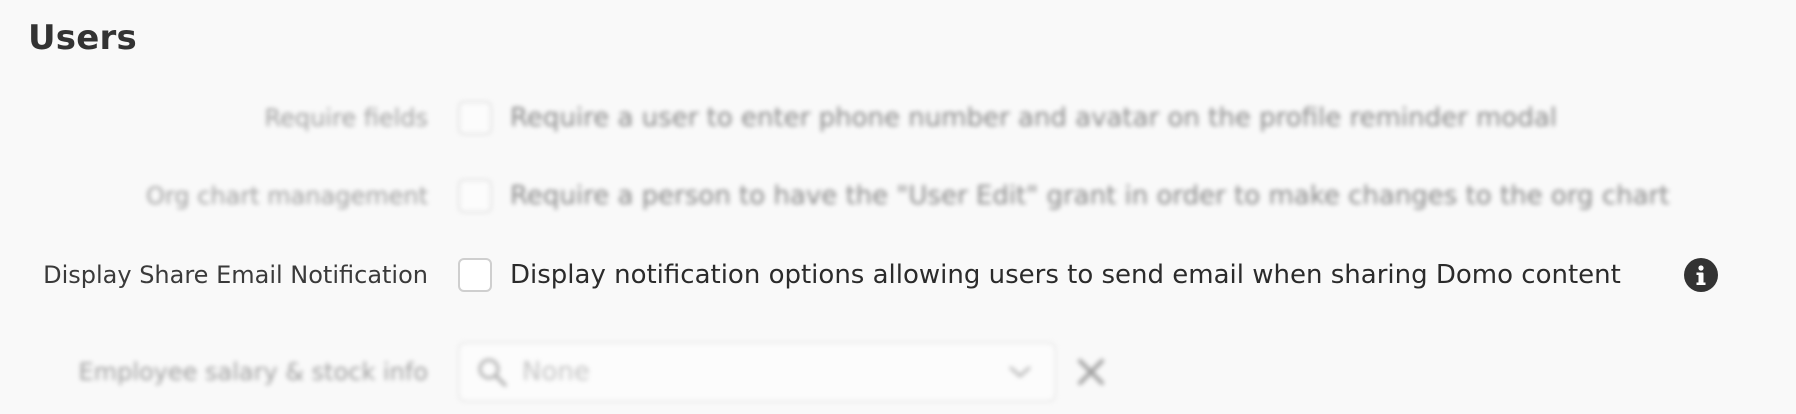 The height and width of the screenshot is (414, 1796). I want to click on salary-stock-select: None, so click(757, 372).